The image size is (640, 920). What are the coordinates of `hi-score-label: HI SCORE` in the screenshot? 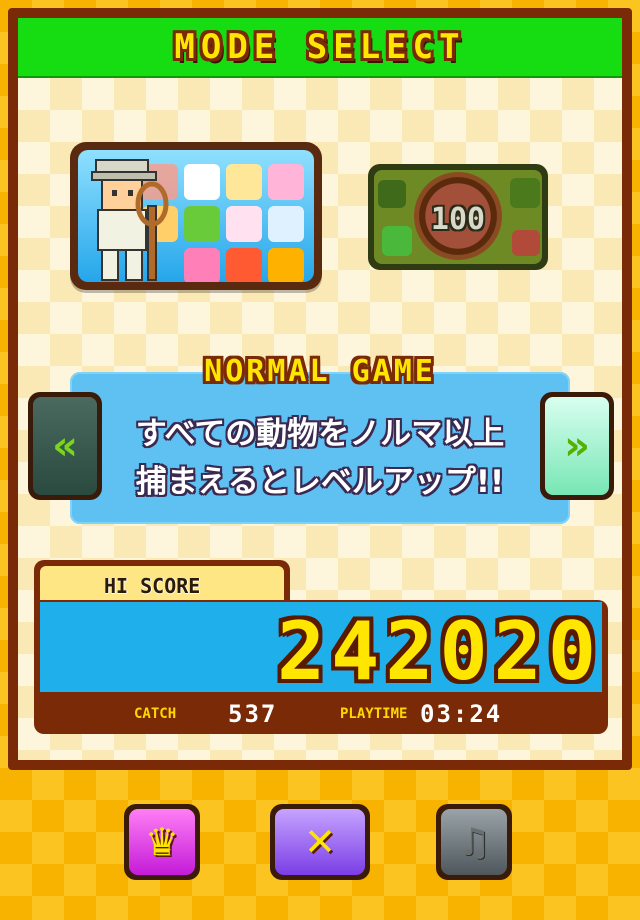 It's located at (152, 586).